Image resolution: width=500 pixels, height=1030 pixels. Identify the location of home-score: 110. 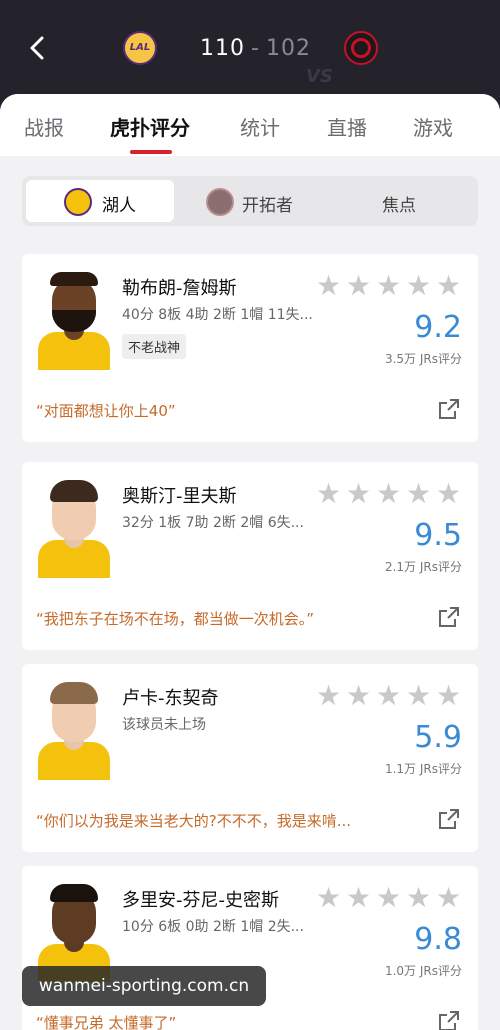
(222, 48).